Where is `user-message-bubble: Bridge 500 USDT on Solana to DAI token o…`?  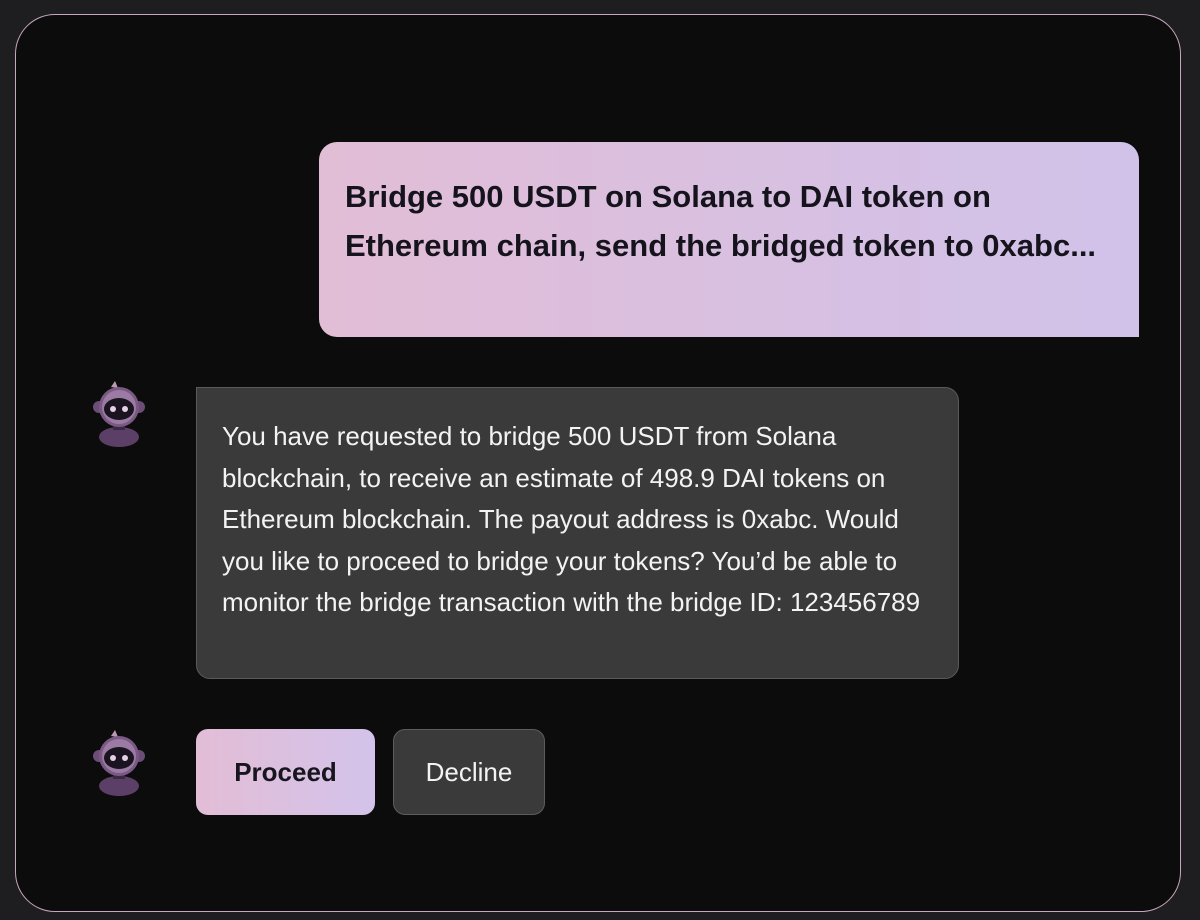
user-message-bubble: Bridge 500 USDT on Solana to DAI token o… is located at coordinates (729, 239).